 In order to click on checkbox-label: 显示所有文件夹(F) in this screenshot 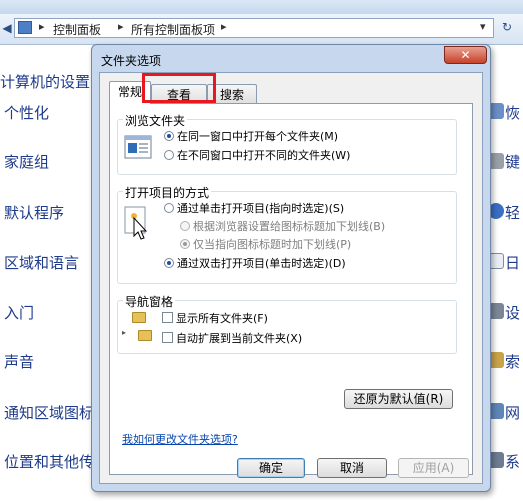, I will do `click(222, 318)`.